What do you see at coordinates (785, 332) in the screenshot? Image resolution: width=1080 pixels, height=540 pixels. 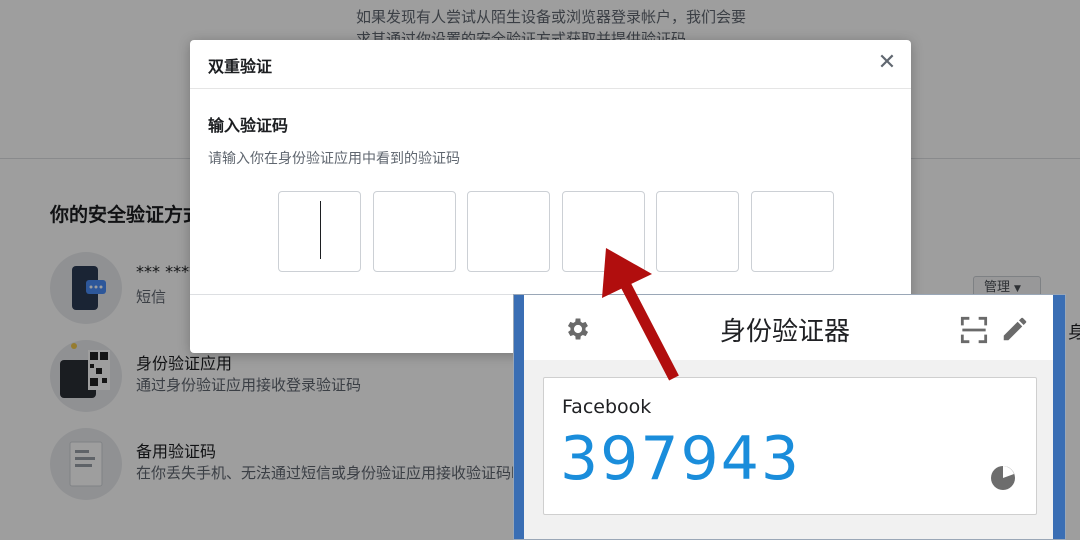 I see `authenticator-title: 身份验证器` at bounding box center [785, 332].